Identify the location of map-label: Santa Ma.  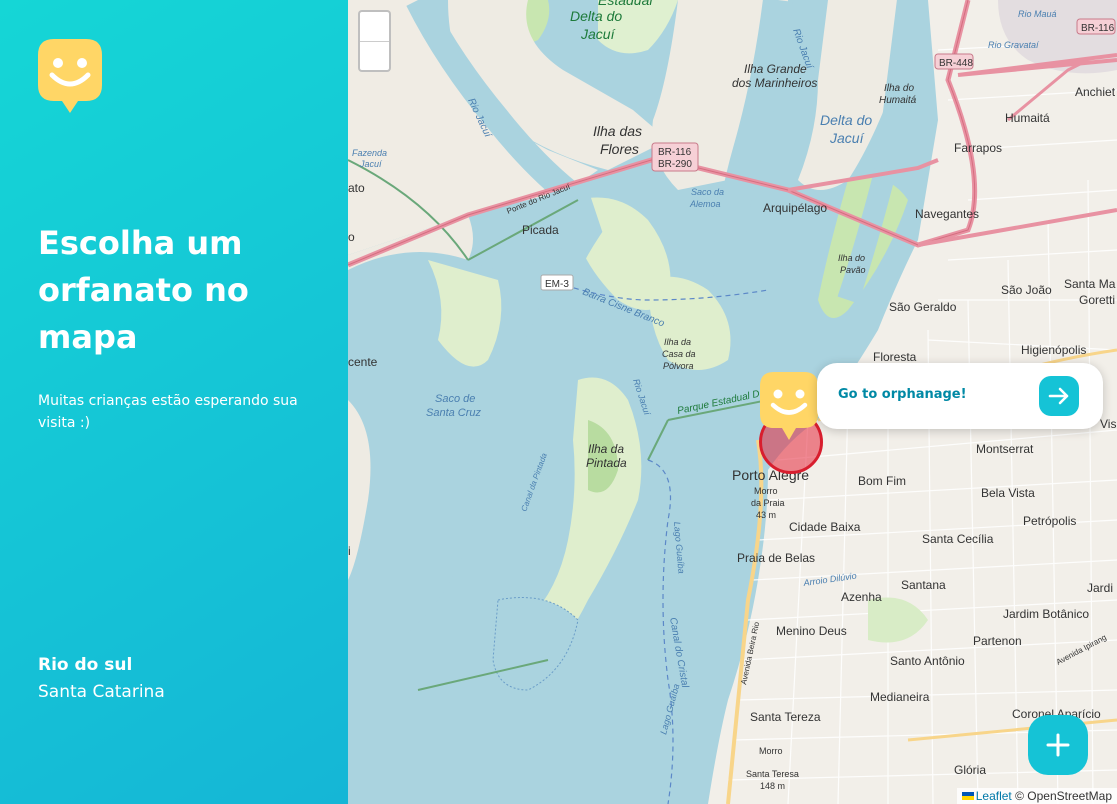
(1090, 284).